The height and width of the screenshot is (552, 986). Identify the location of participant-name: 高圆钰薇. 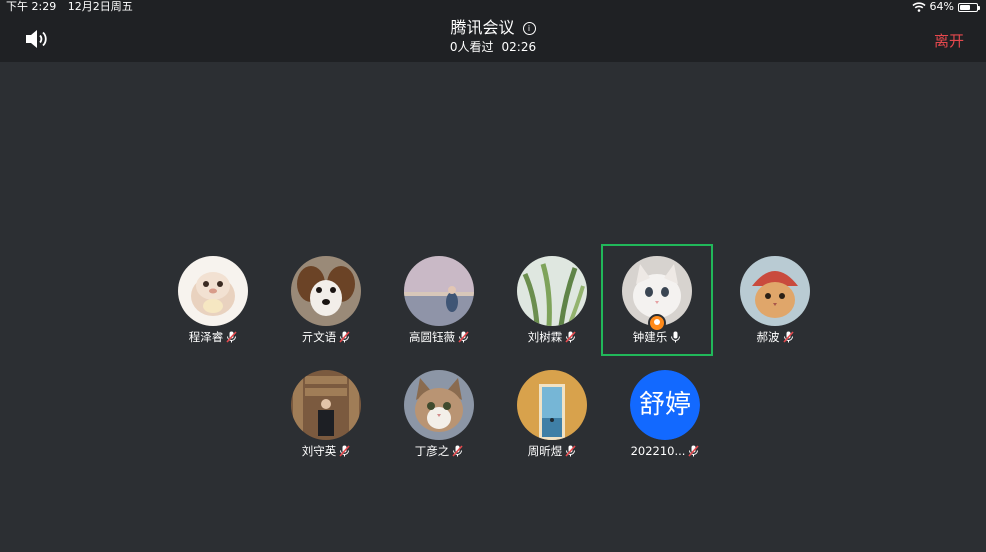
(432, 337).